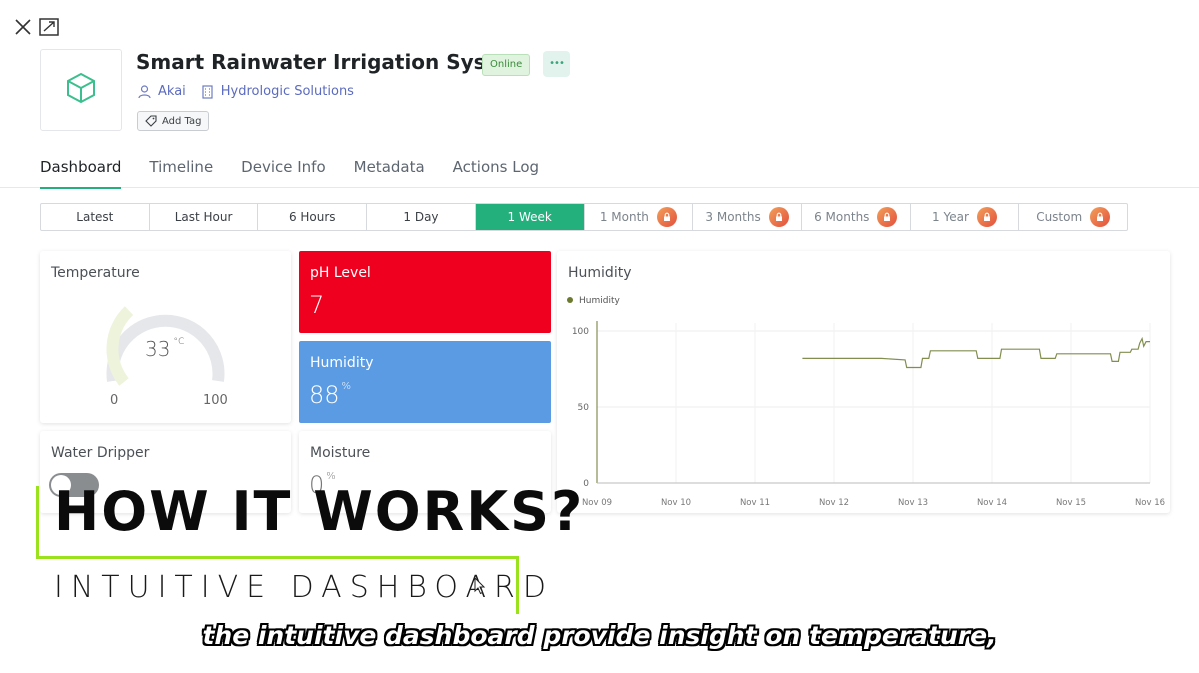 The width and height of the screenshot is (1199, 673). I want to click on humidity-unit: %, so click(346, 386).